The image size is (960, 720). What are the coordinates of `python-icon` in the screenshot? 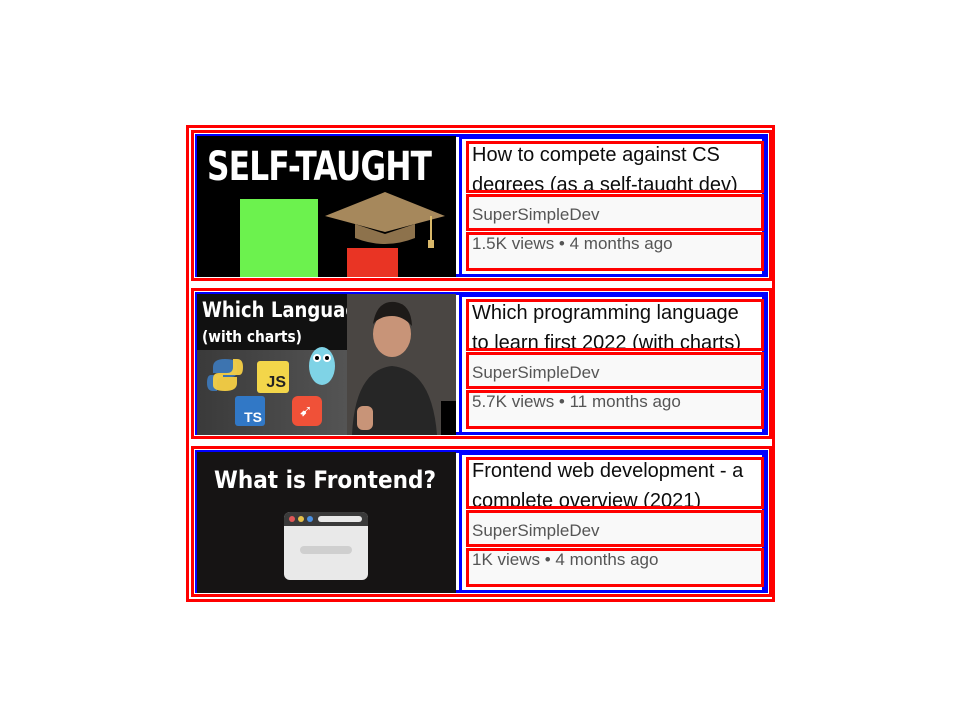 It's located at (225, 375).